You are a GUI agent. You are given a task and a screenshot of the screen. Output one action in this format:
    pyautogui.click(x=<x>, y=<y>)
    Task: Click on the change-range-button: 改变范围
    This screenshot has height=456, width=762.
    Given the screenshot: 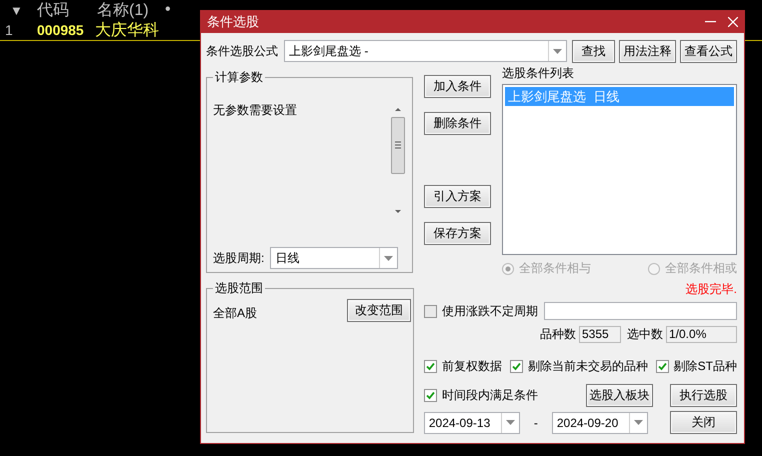 What is the action you would take?
    pyautogui.click(x=378, y=310)
    